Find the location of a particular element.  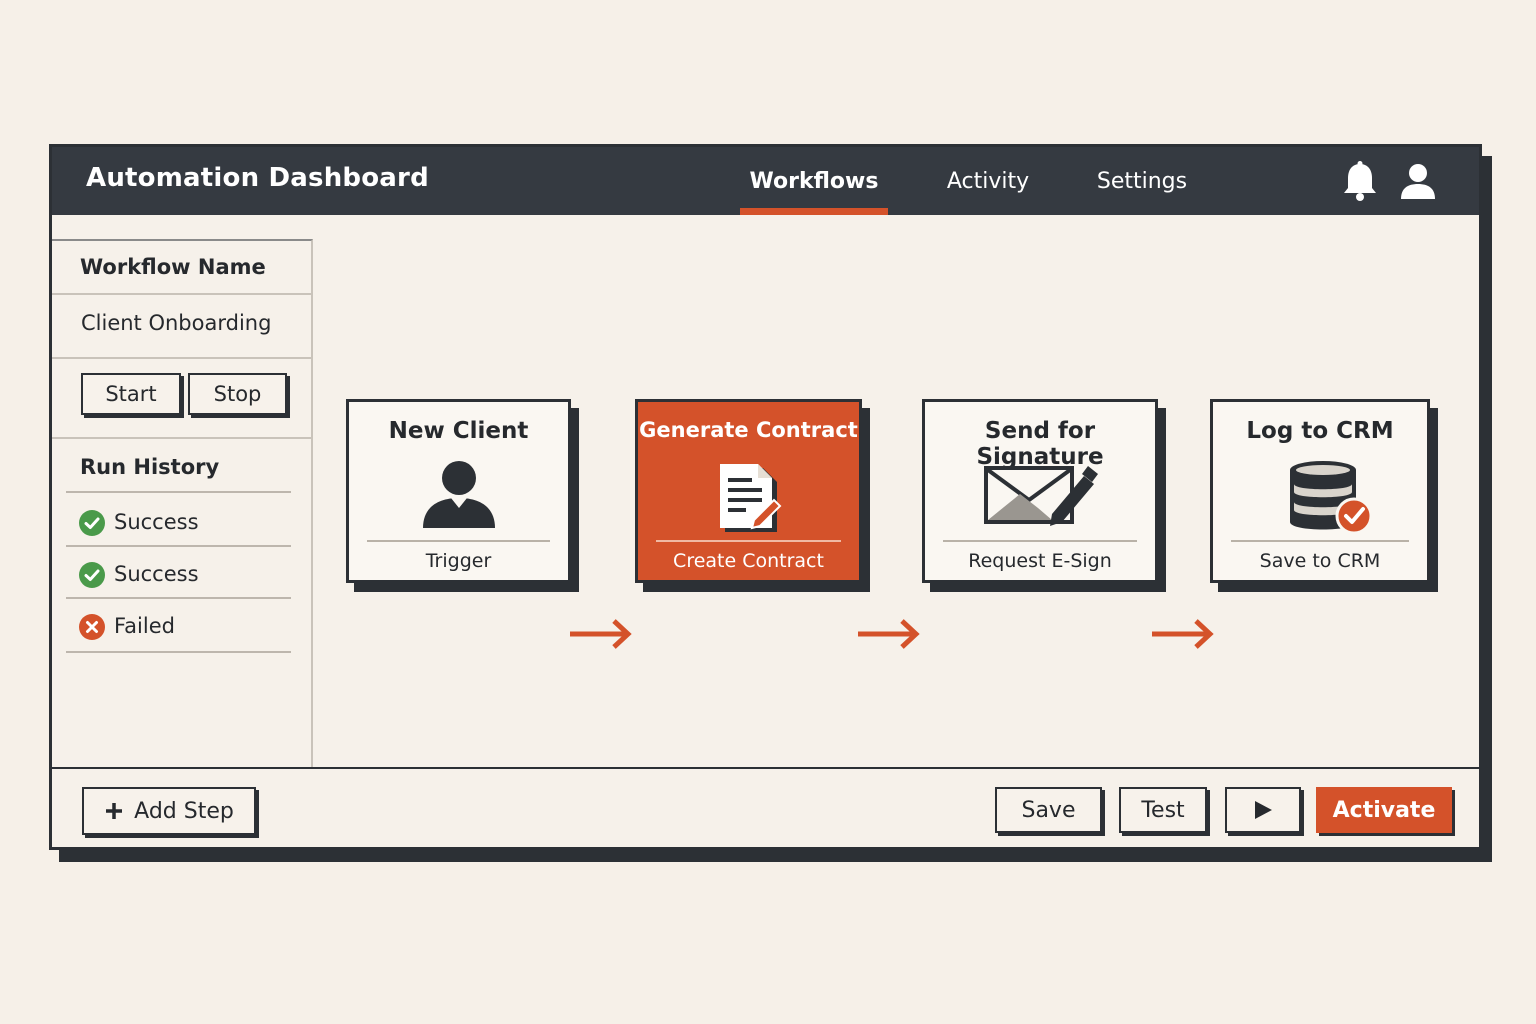

step-card-new-client: New Client Trigger is located at coordinates (458, 491).